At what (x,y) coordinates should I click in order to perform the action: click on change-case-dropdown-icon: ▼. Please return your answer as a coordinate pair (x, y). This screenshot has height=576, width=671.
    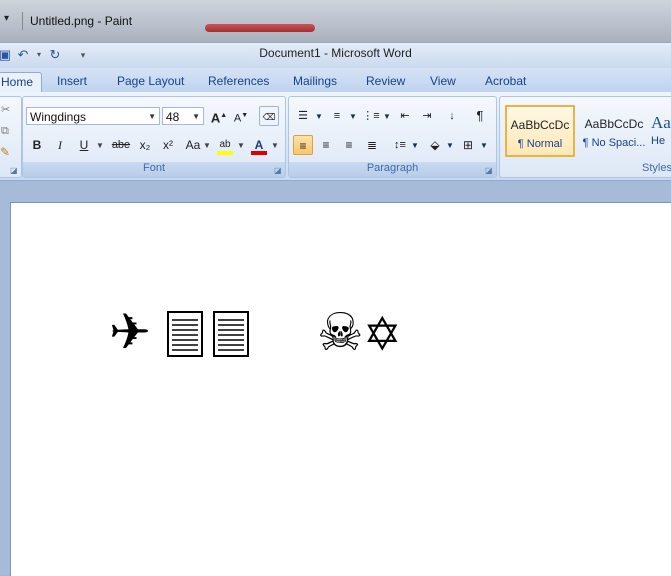
    Looking at the image, I should click on (207, 145).